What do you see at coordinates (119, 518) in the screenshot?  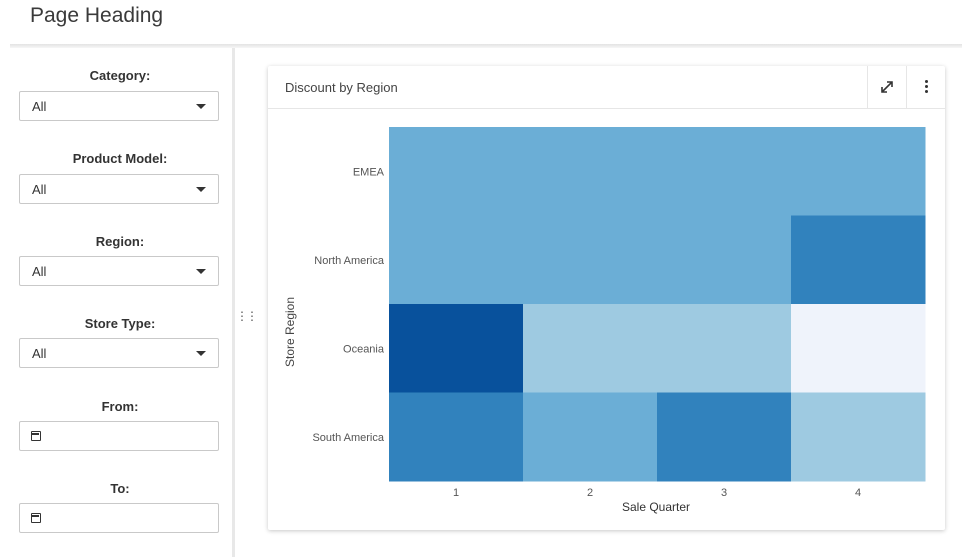 I see `to-date-input` at bounding box center [119, 518].